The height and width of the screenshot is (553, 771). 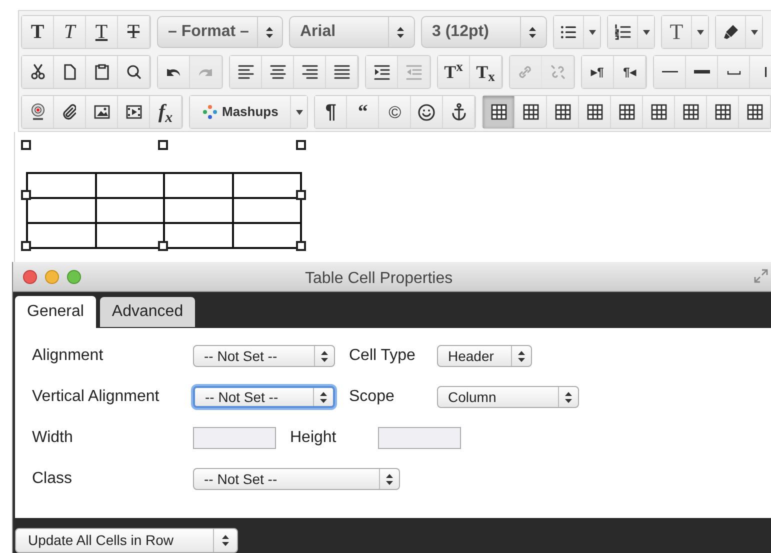 I want to click on field-label: Width, so click(x=53, y=438).